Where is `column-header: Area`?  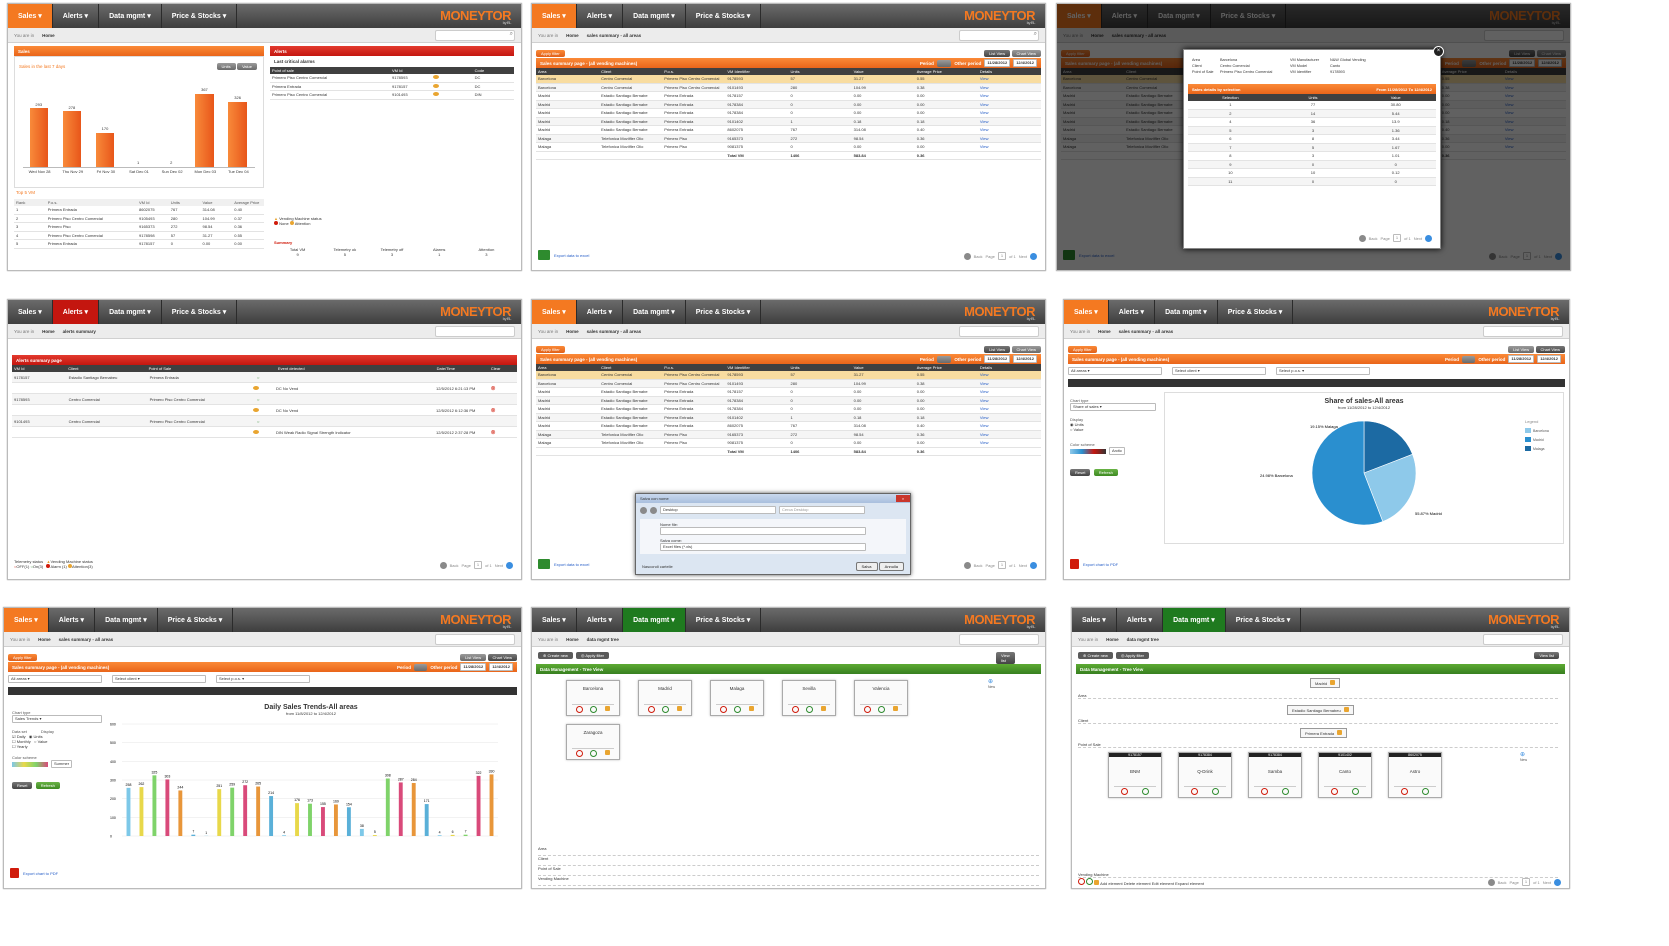
column-header: Area is located at coordinates (567, 367).